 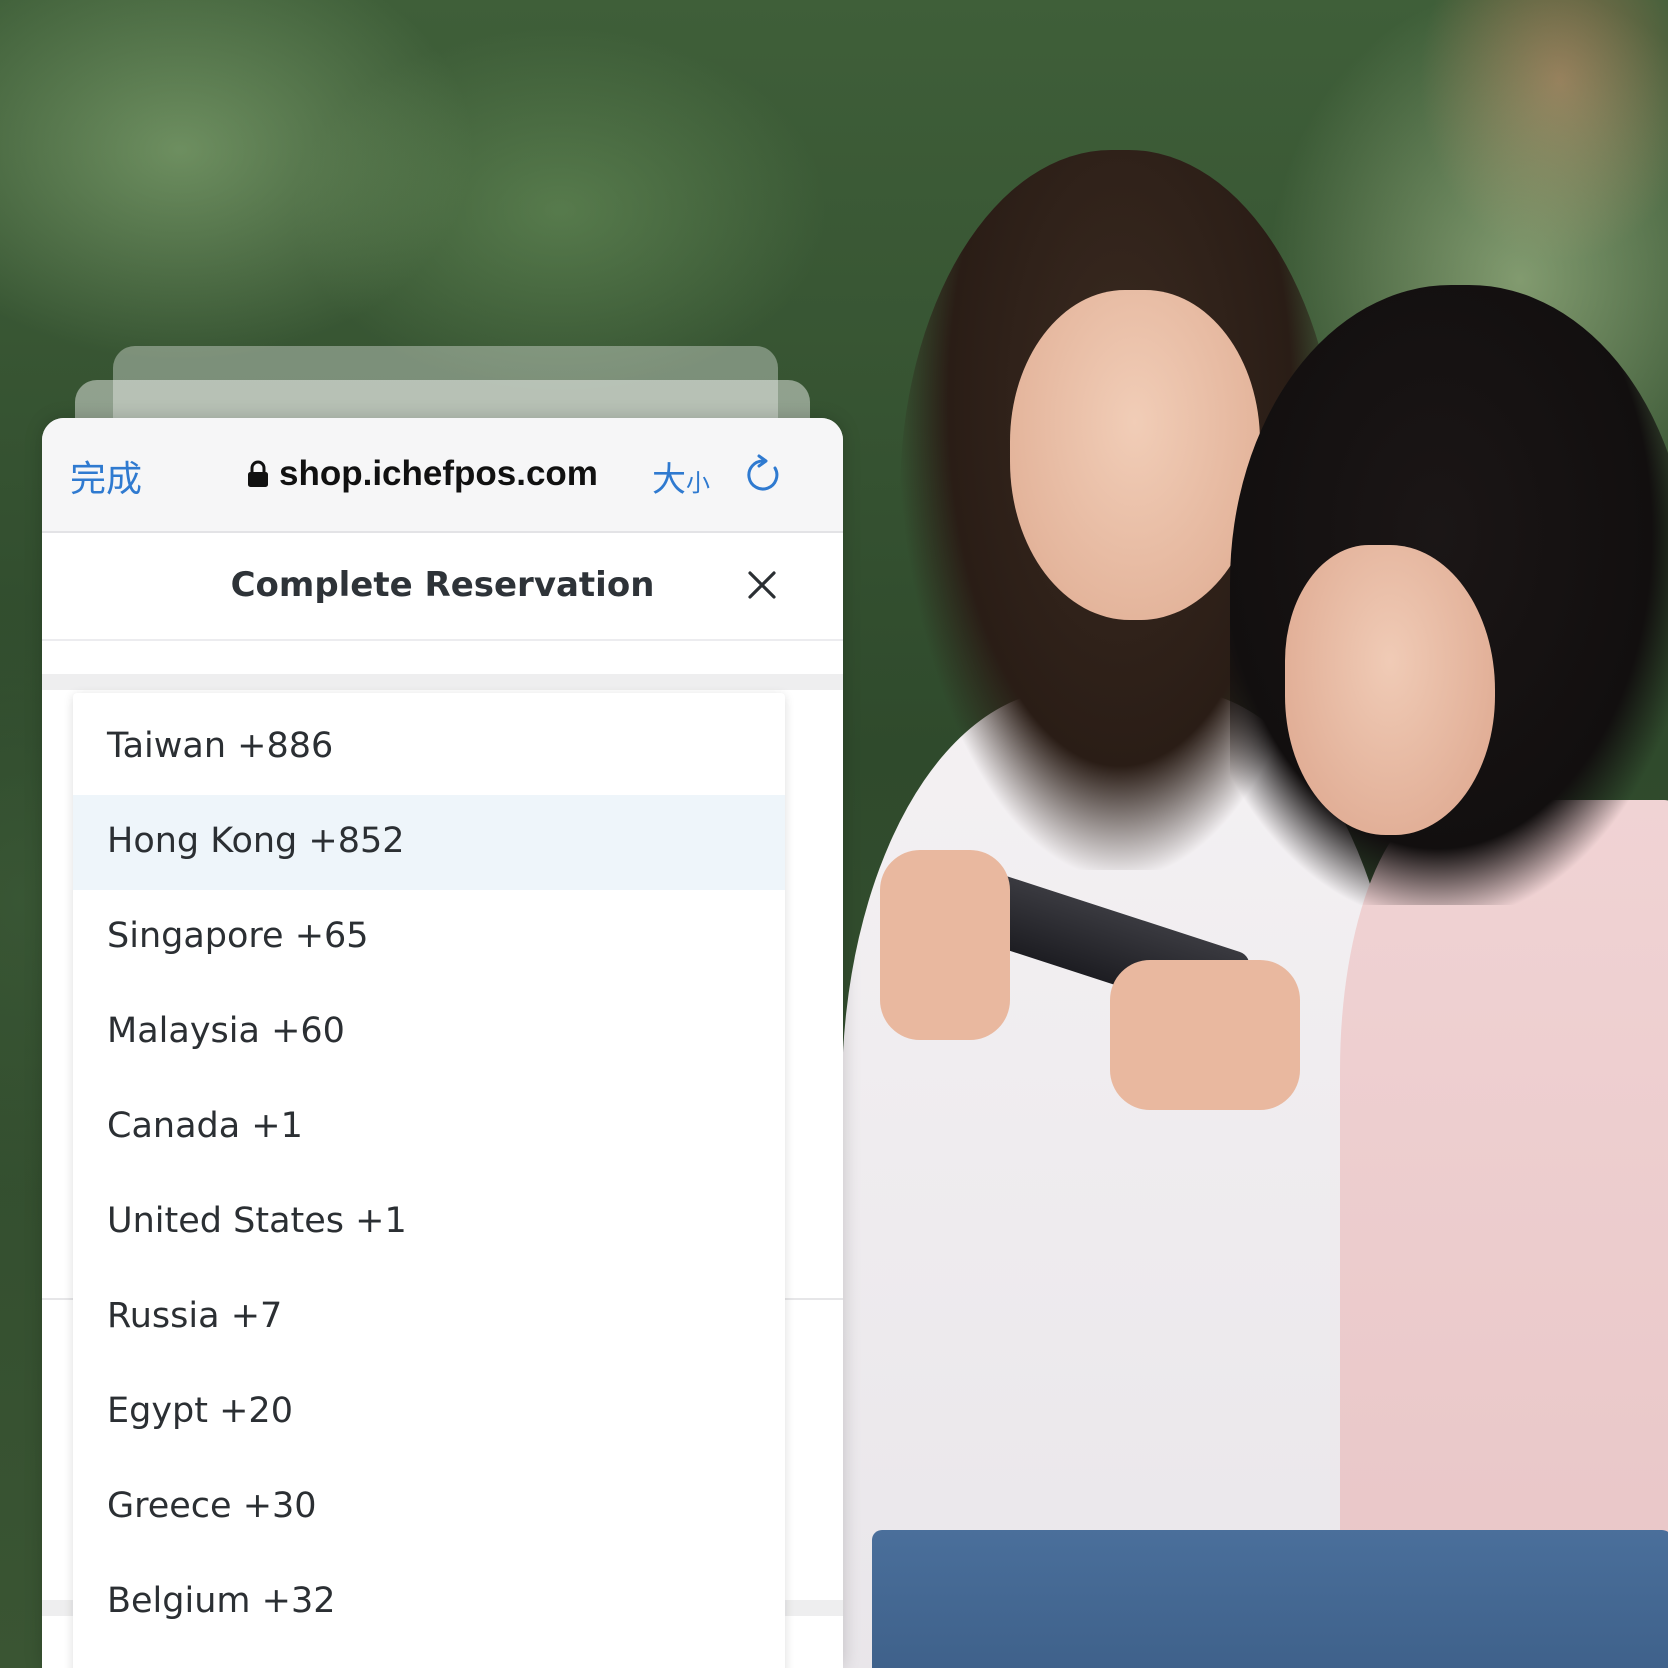 What do you see at coordinates (258, 473) in the screenshot?
I see `lock-icon` at bounding box center [258, 473].